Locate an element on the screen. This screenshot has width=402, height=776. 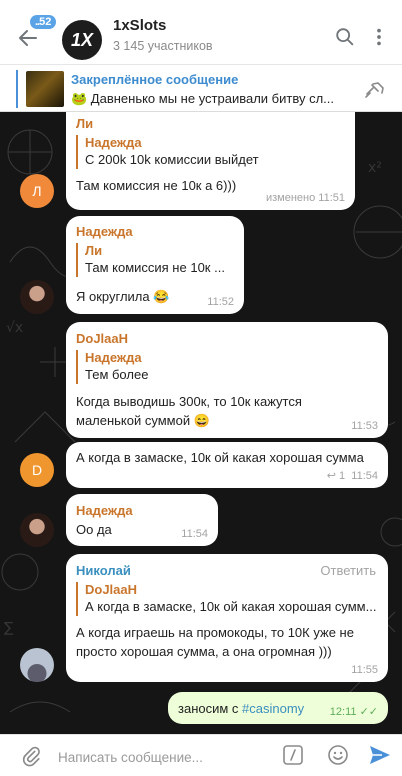
chat-header: ..52 1X 1xSlots 3 145 участников is located at coordinates (201, 32).